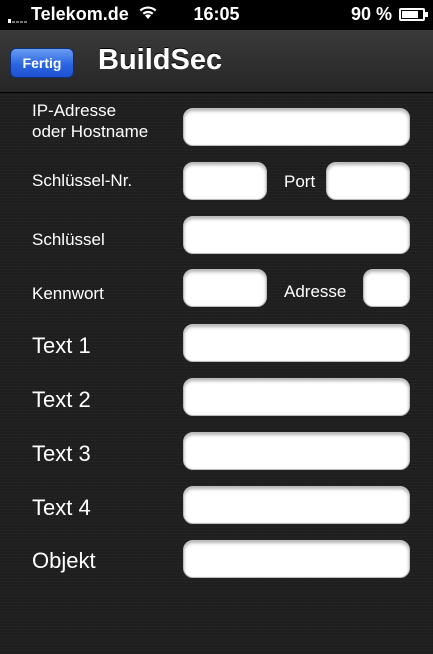  I want to click on address-input, so click(386, 288).